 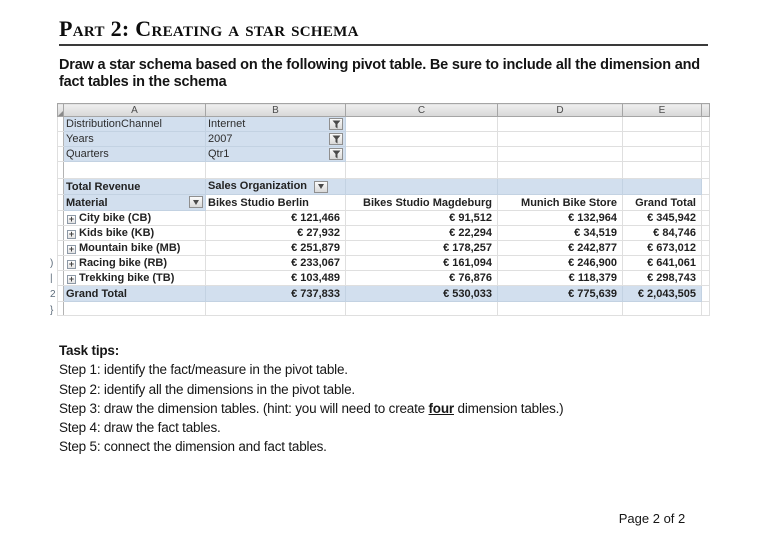 What do you see at coordinates (134, 124) in the screenshot?
I see `filter-field-distributionchannel: DistributionChannel` at bounding box center [134, 124].